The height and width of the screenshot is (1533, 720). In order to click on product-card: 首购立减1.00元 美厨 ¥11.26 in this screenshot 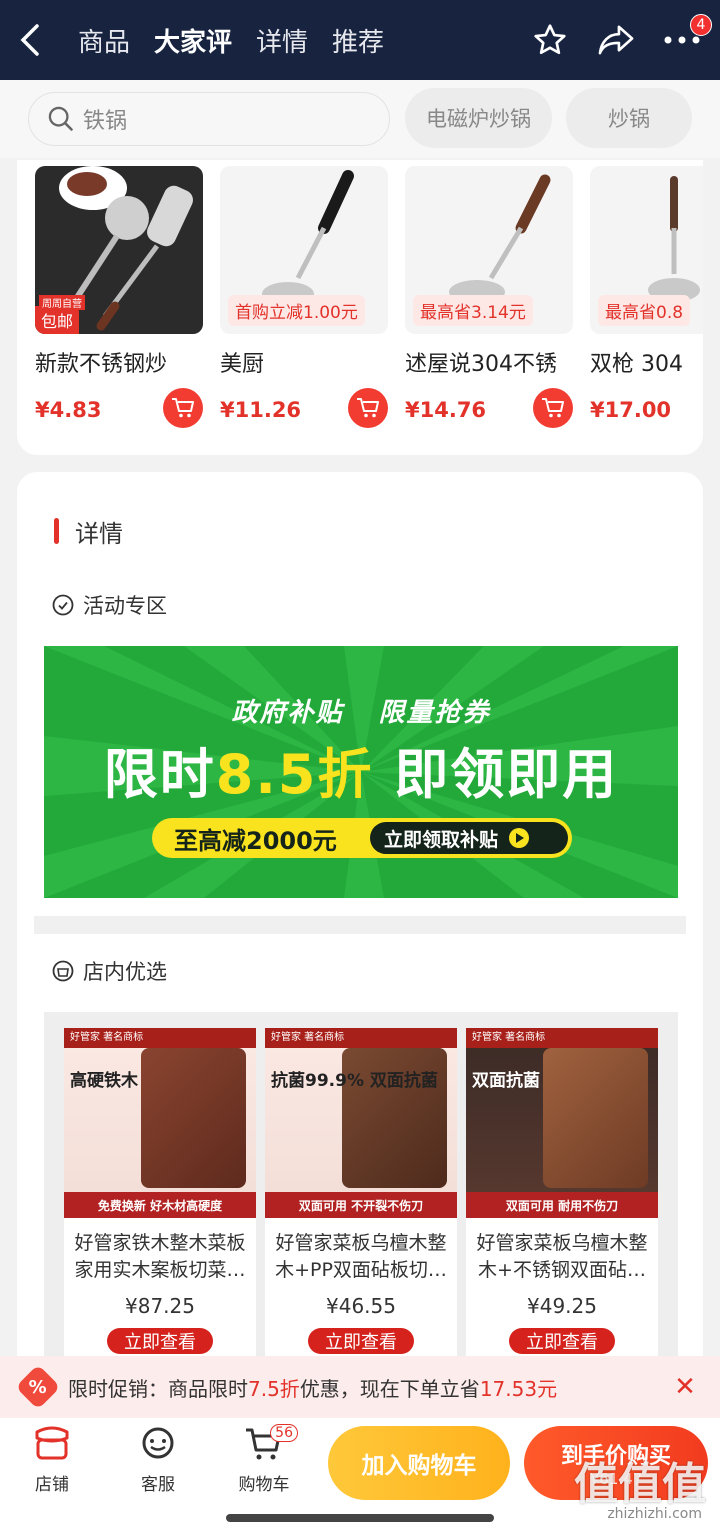, I will do `click(304, 297)`.